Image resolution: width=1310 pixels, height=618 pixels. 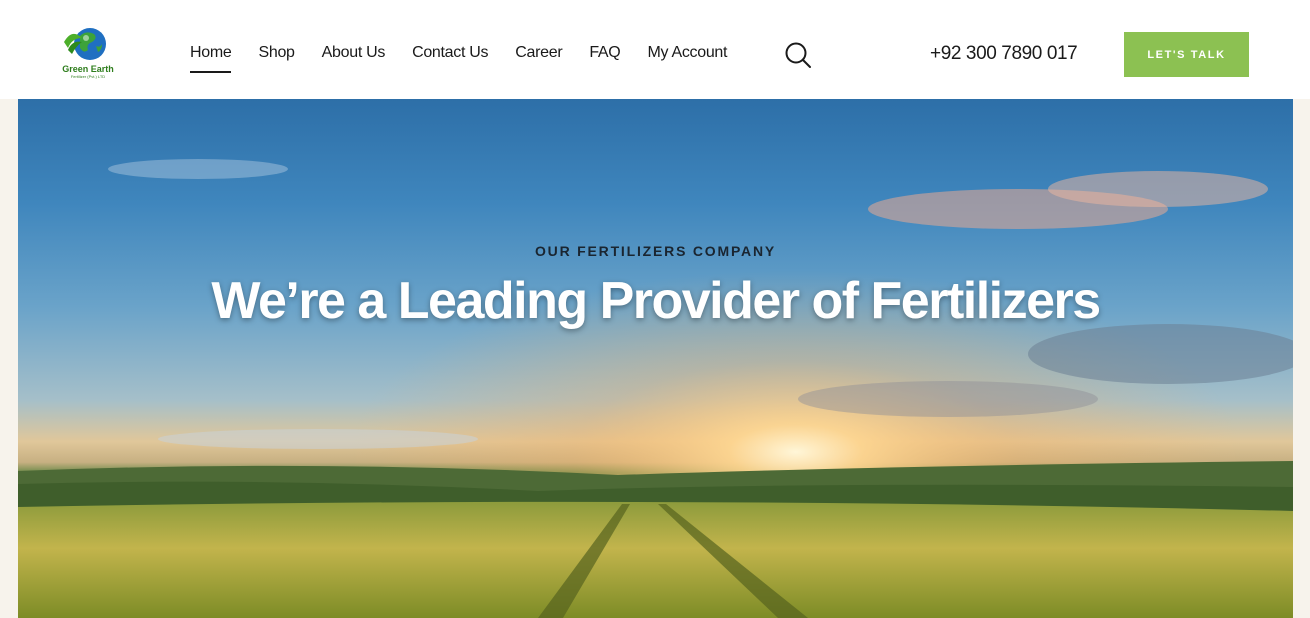 I want to click on nav-item-my-account: My Account, so click(x=687, y=55).